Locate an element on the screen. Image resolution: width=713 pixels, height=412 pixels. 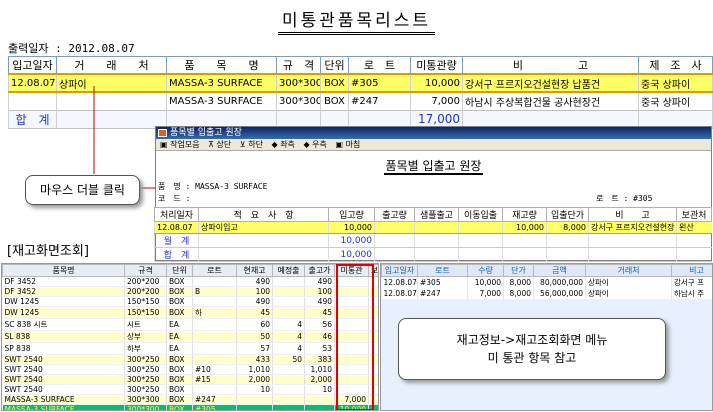
detail-column-header: 수량 is located at coordinates (485, 270).